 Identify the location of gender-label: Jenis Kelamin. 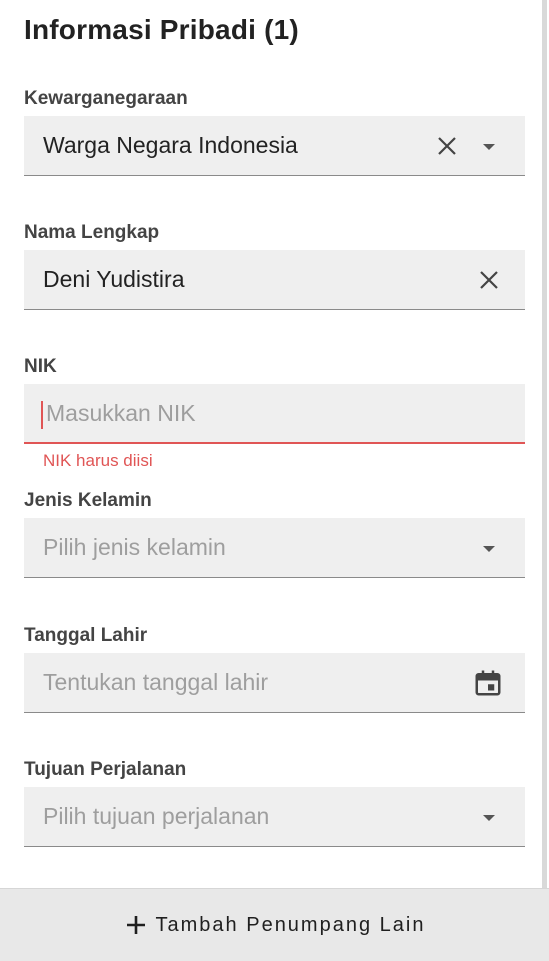
(88, 500).